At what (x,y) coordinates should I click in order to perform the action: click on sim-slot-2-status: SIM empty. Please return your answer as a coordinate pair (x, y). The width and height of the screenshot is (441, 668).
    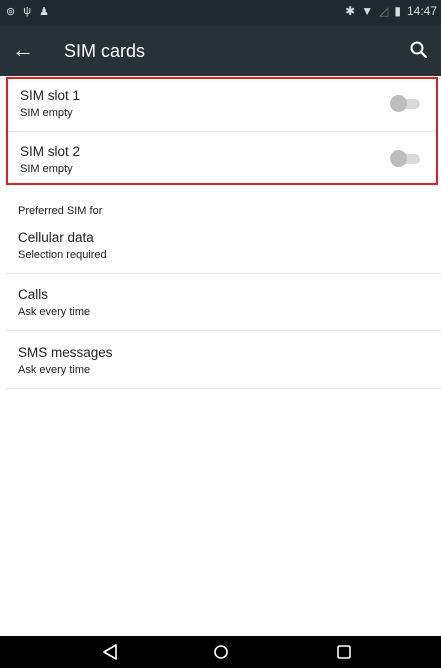
    Looking at the image, I should click on (46, 169).